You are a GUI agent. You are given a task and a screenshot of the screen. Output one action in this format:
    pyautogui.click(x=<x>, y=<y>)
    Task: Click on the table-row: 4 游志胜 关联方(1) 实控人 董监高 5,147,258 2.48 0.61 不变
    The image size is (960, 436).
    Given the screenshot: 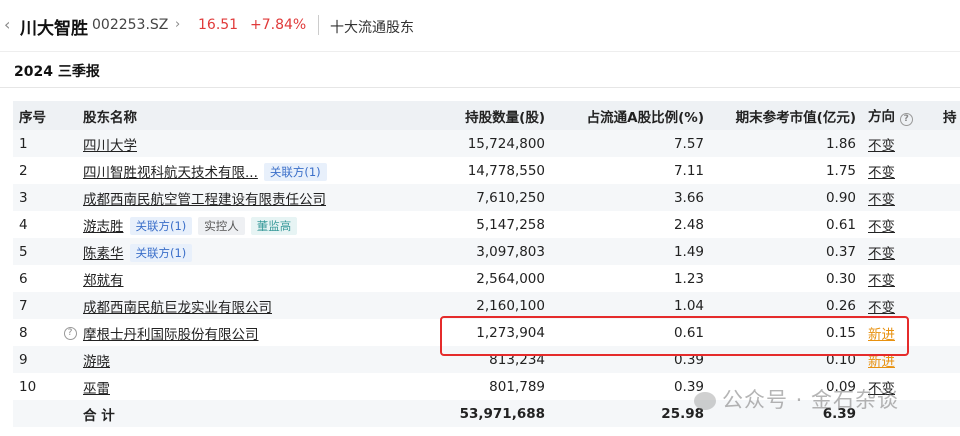 What is the action you would take?
    pyautogui.click(x=486, y=224)
    